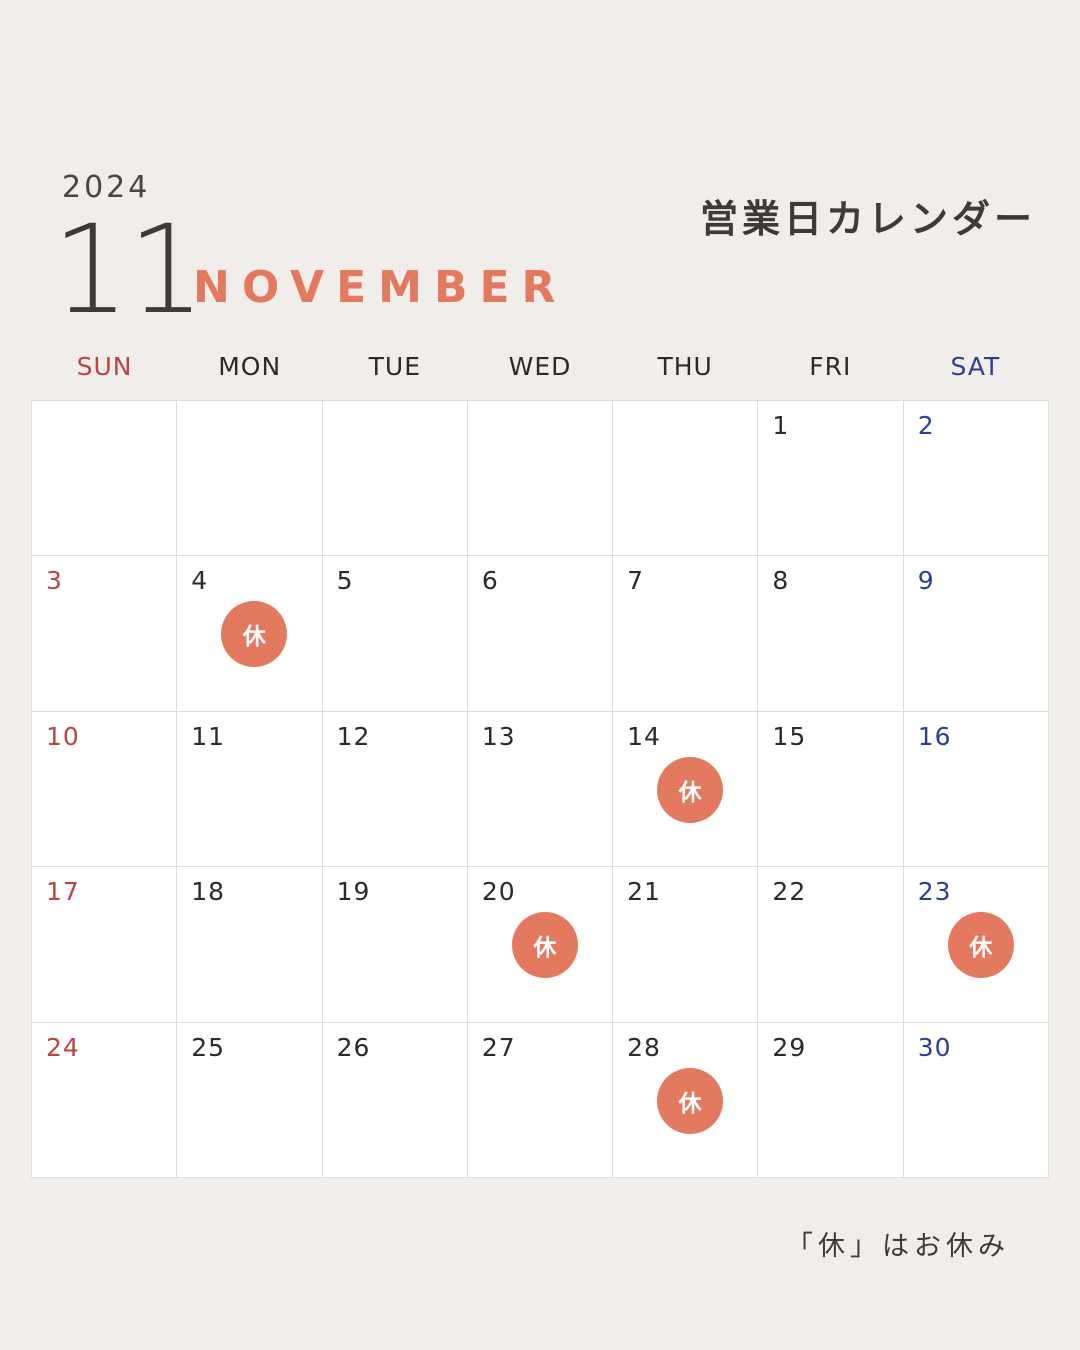 The image size is (1080, 1350). I want to click on day-number: 14, so click(644, 736).